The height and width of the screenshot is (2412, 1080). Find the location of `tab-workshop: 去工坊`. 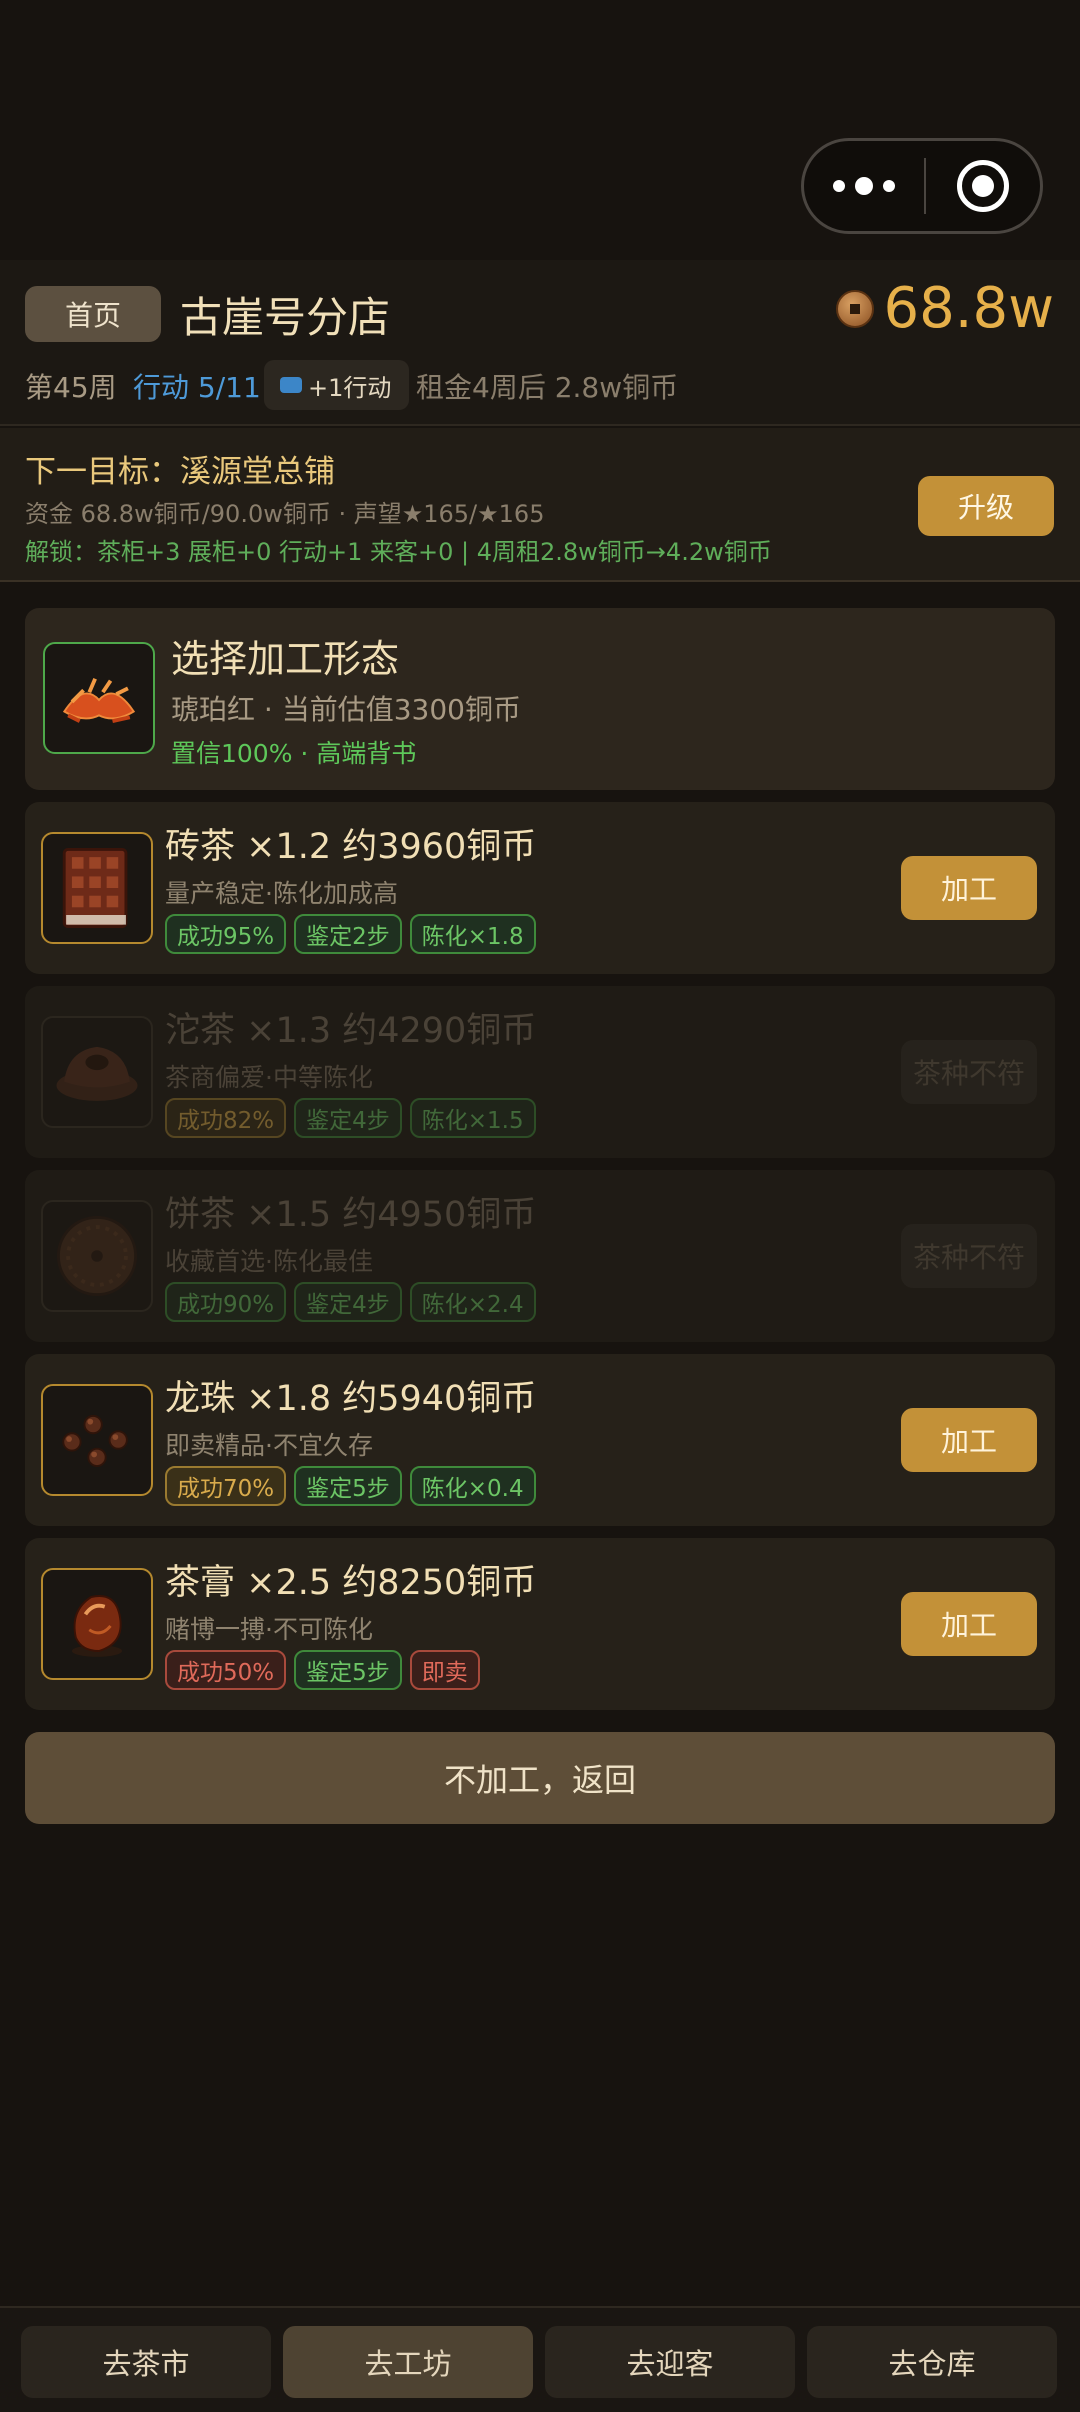

tab-workshop: 去工坊 is located at coordinates (408, 2362).